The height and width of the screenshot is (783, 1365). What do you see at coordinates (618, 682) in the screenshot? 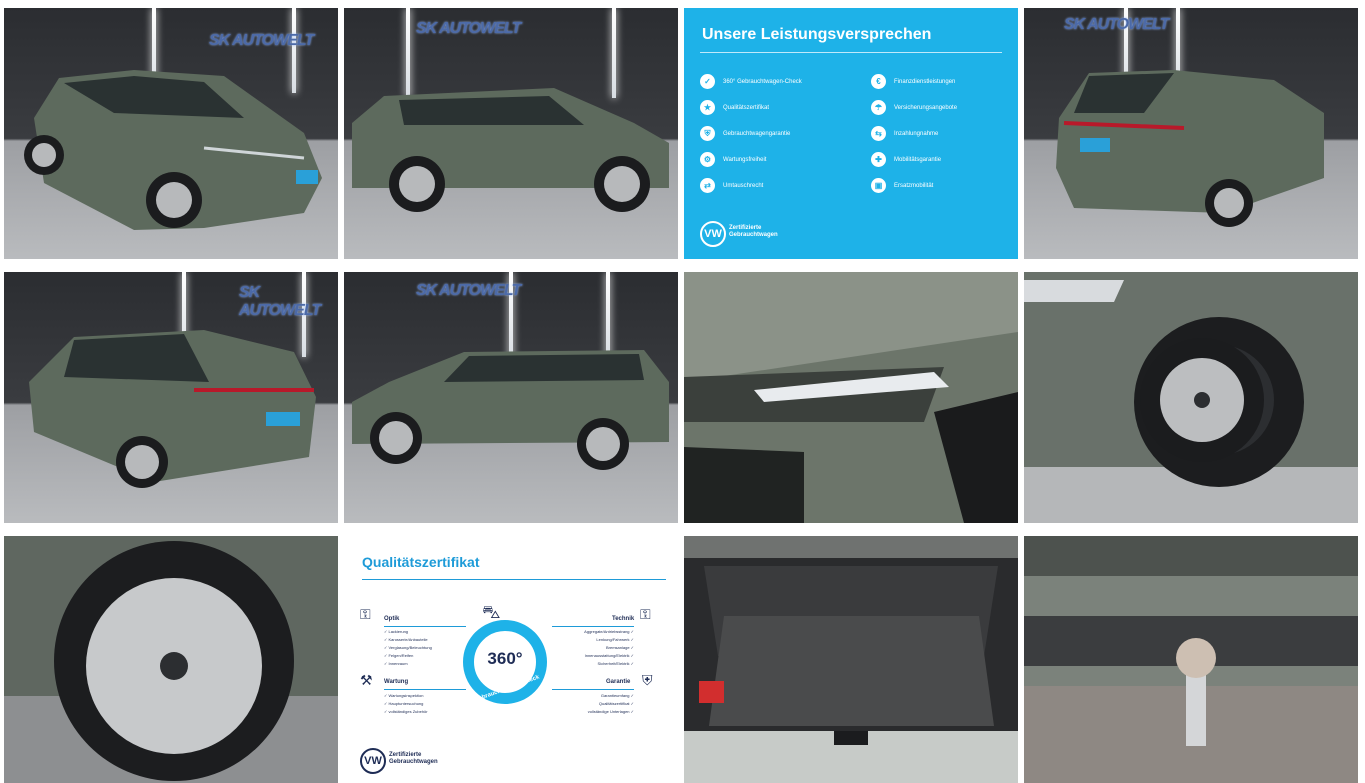
I see `garantie-heading: Garantie` at bounding box center [618, 682].